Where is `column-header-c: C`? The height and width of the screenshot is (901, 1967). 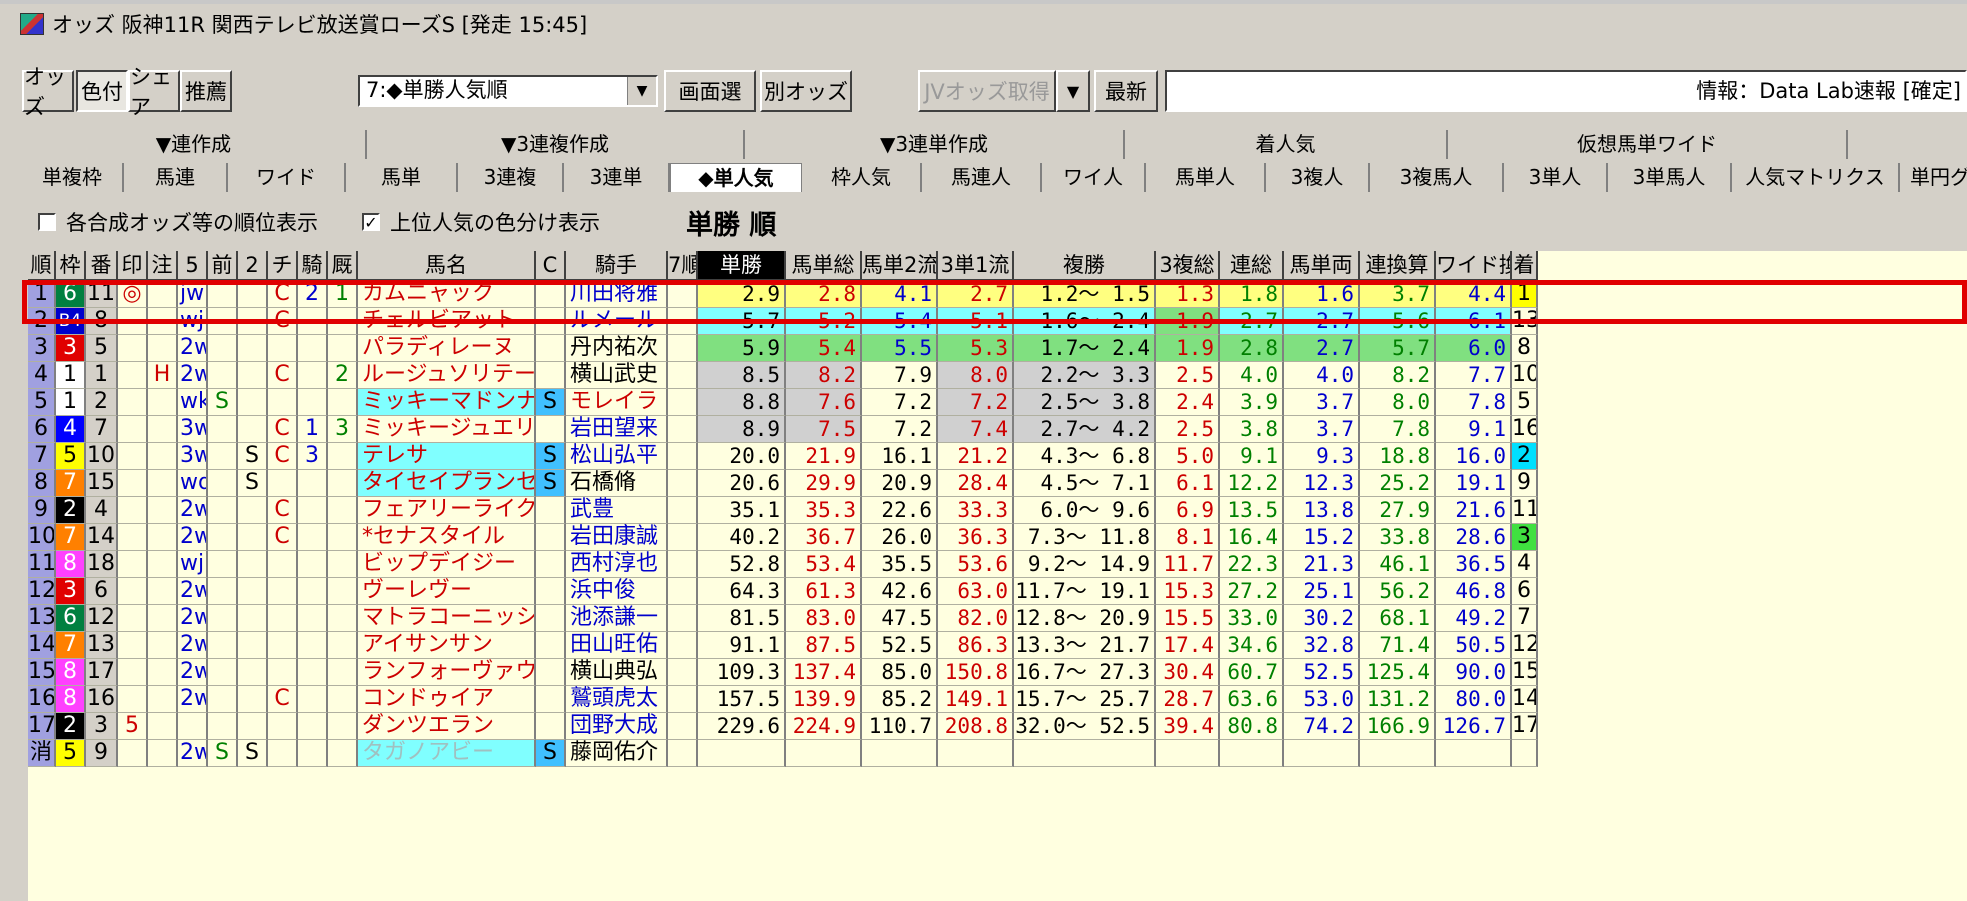 column-header-c: C is located at coordinates (551, 266).